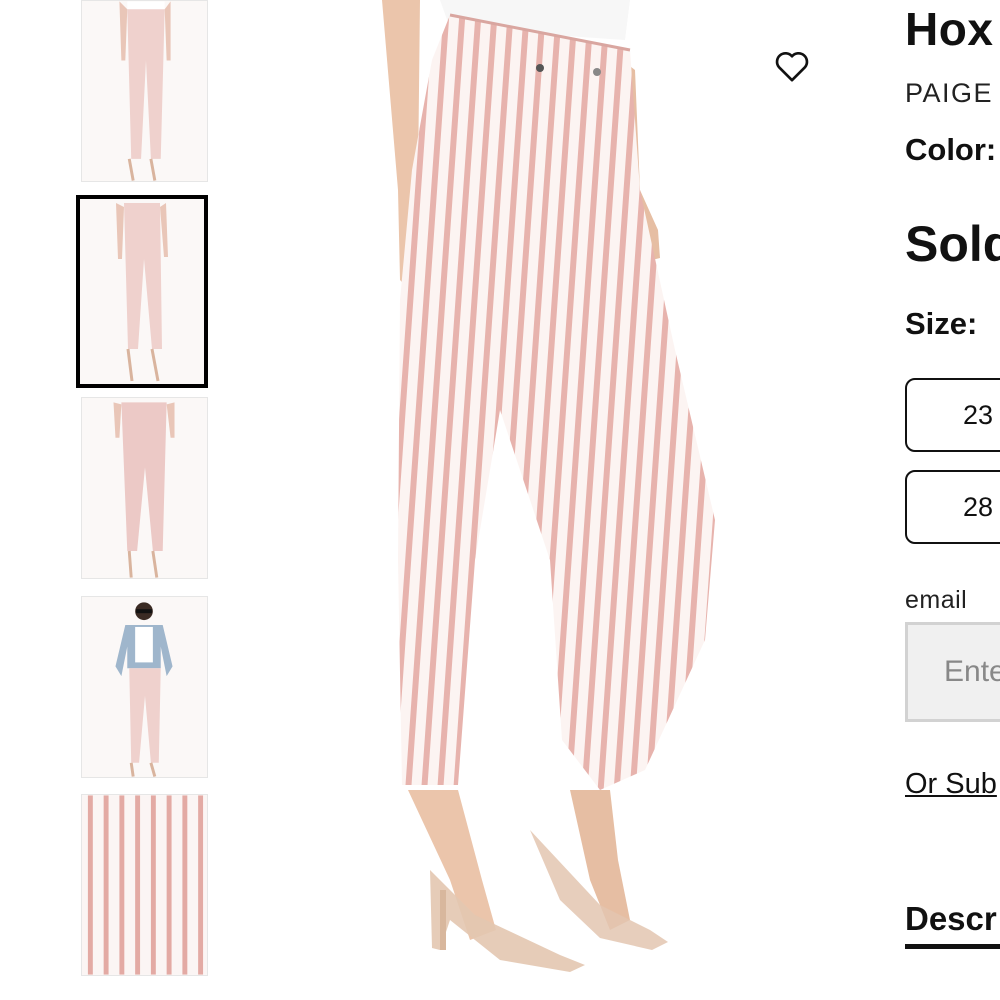 The width and height of the screenshot is (1000, 1000). Describe the element at coordinates (936, 600) in the screenshot. I see `email-label: email` at that location.